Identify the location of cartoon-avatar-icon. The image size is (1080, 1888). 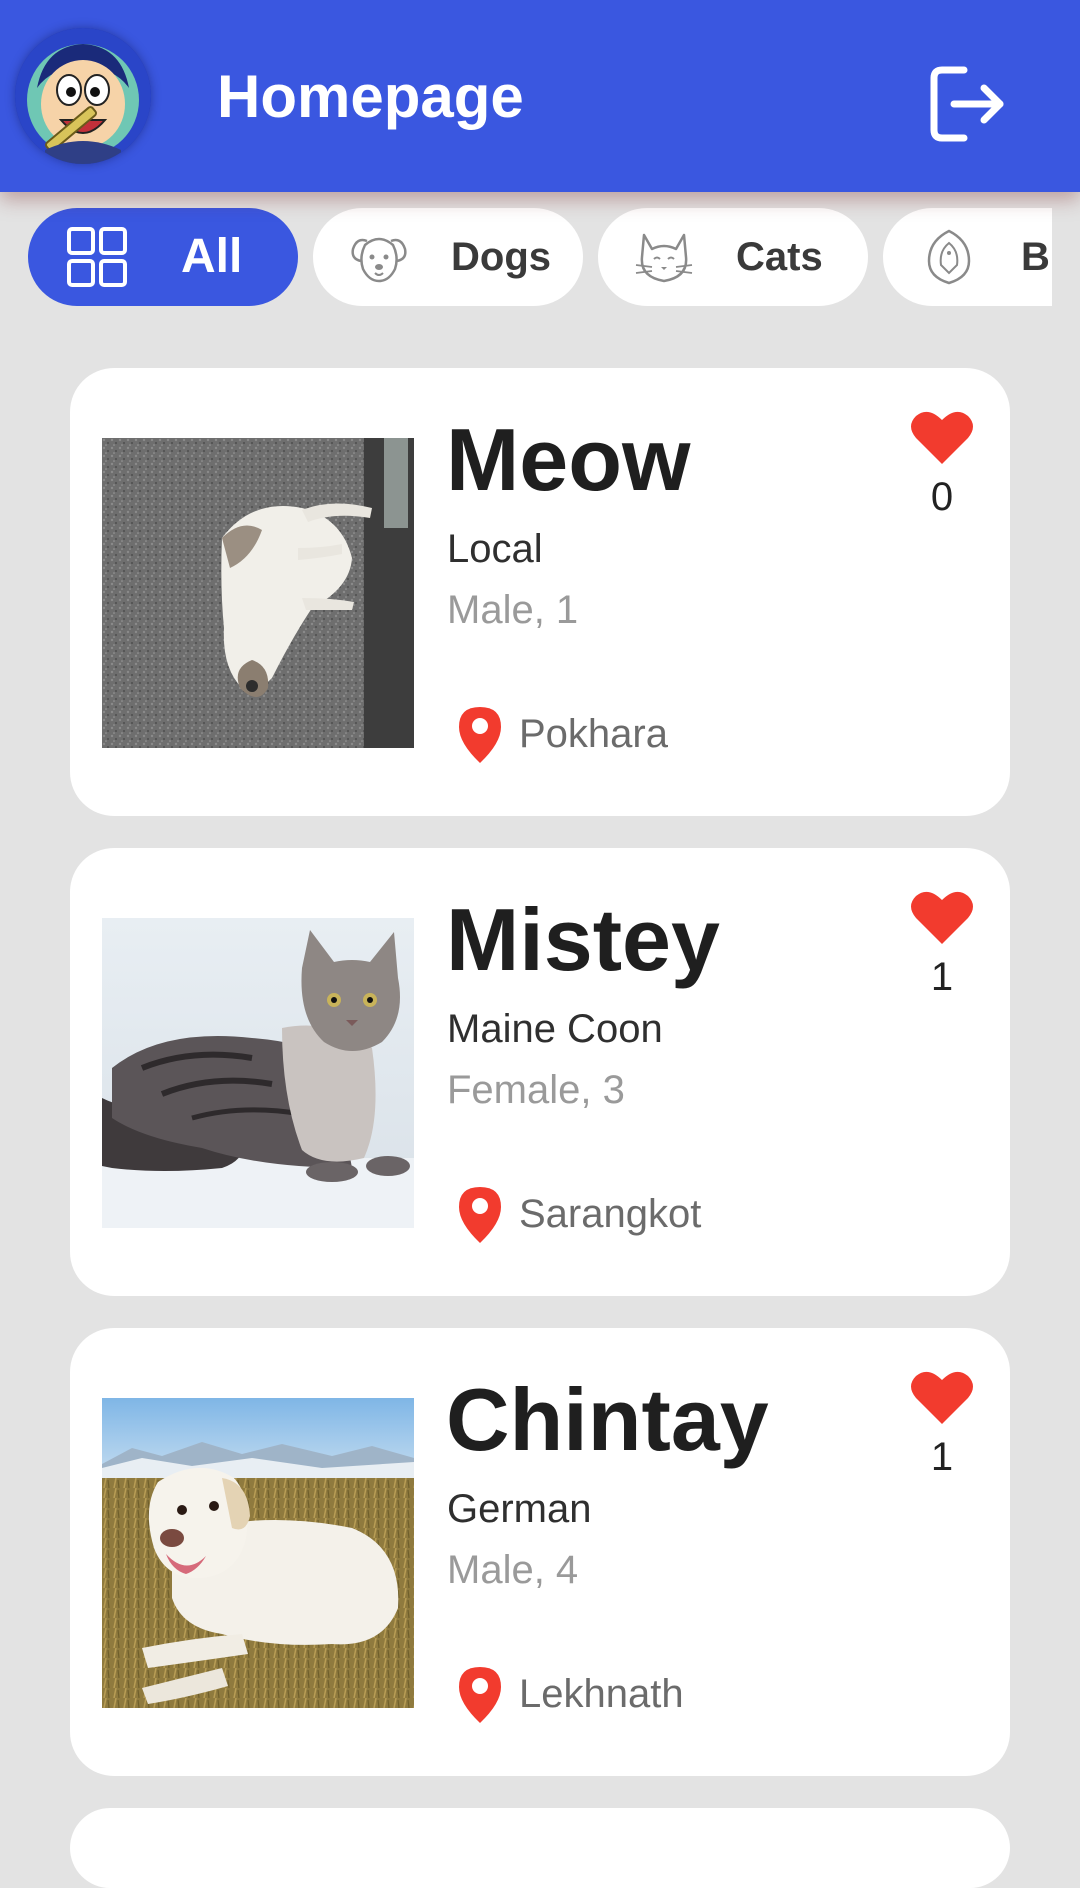
(83, 96).